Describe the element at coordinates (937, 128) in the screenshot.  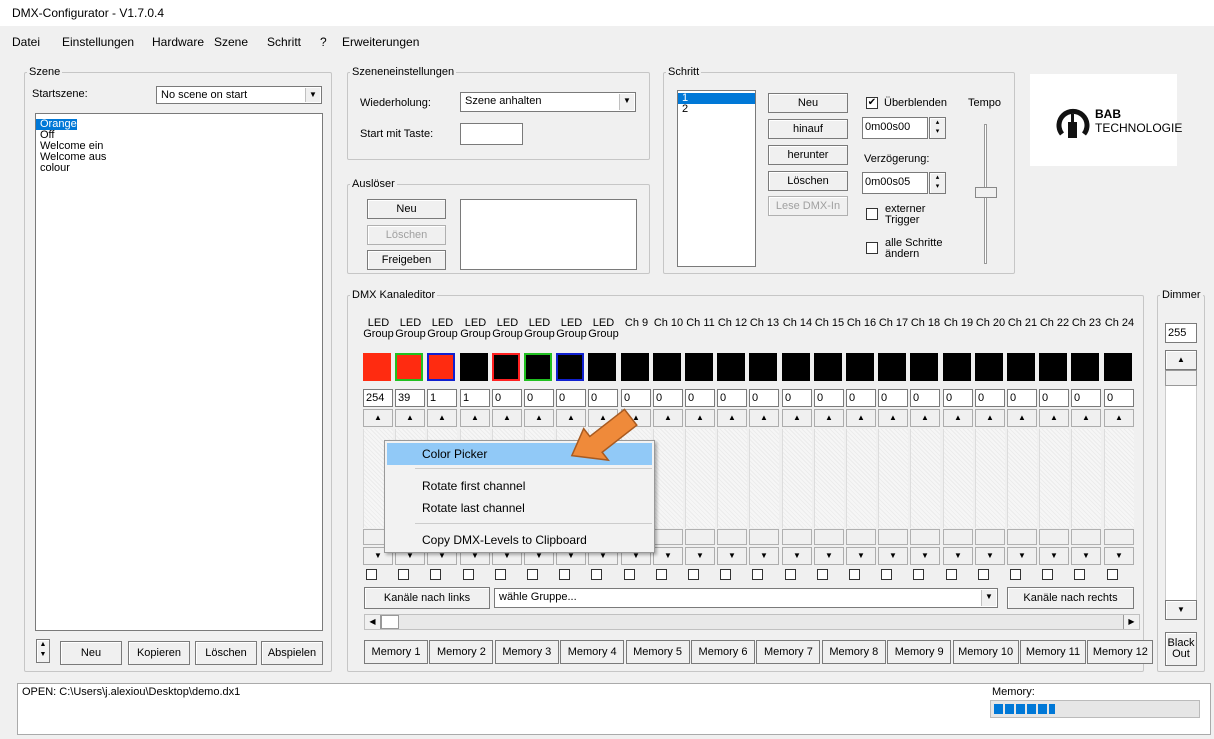
I see `fade-time-spinner: ▴ ▾` at that location.